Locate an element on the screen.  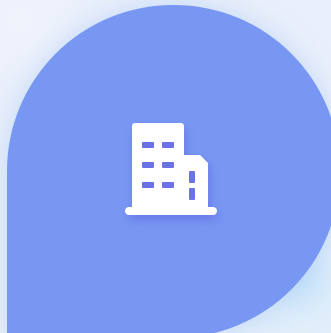
building-icon is located at coordinates (171, 169).